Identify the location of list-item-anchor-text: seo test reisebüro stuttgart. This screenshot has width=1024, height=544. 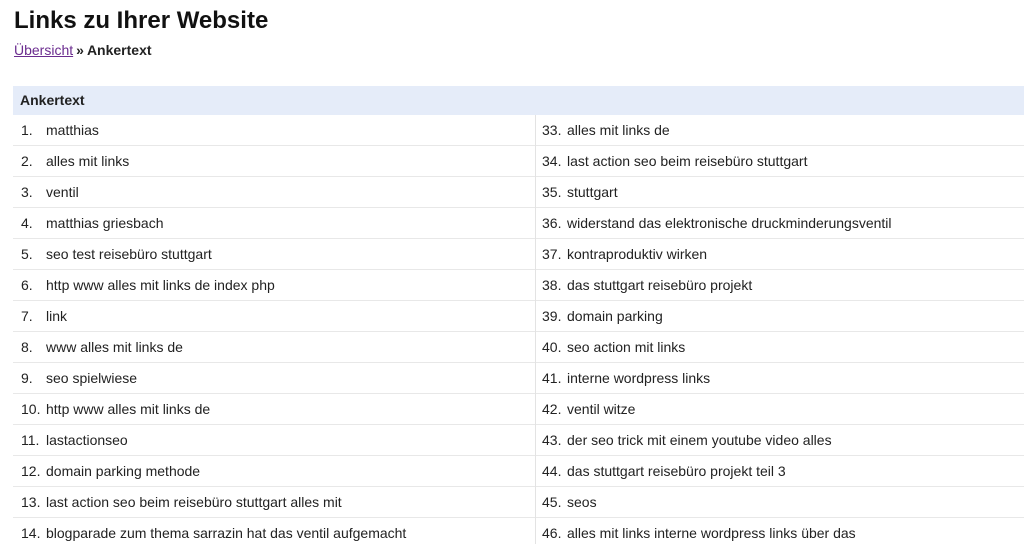
(129, 254).